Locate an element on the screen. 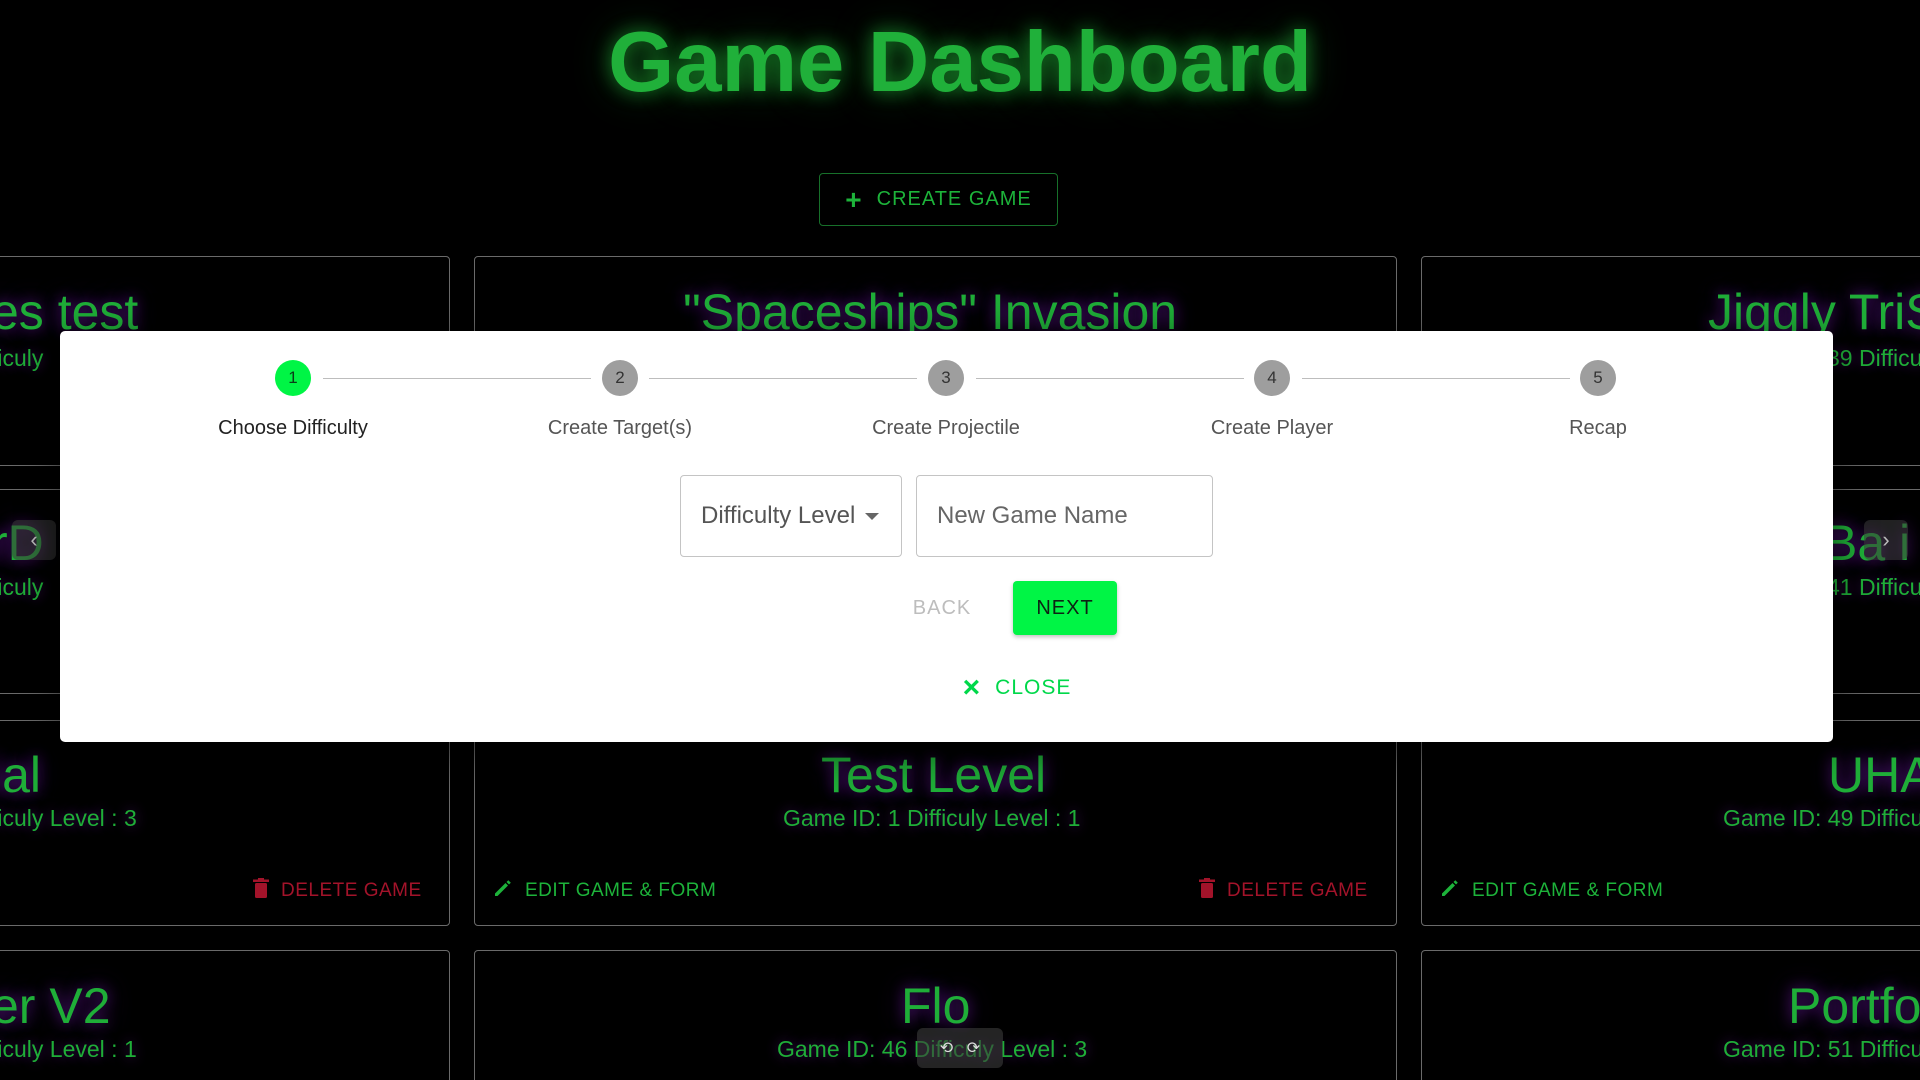 The height and width of the screenshot is (1080, 1920). next-button: NEXT is located at coordinates (1065, 608).